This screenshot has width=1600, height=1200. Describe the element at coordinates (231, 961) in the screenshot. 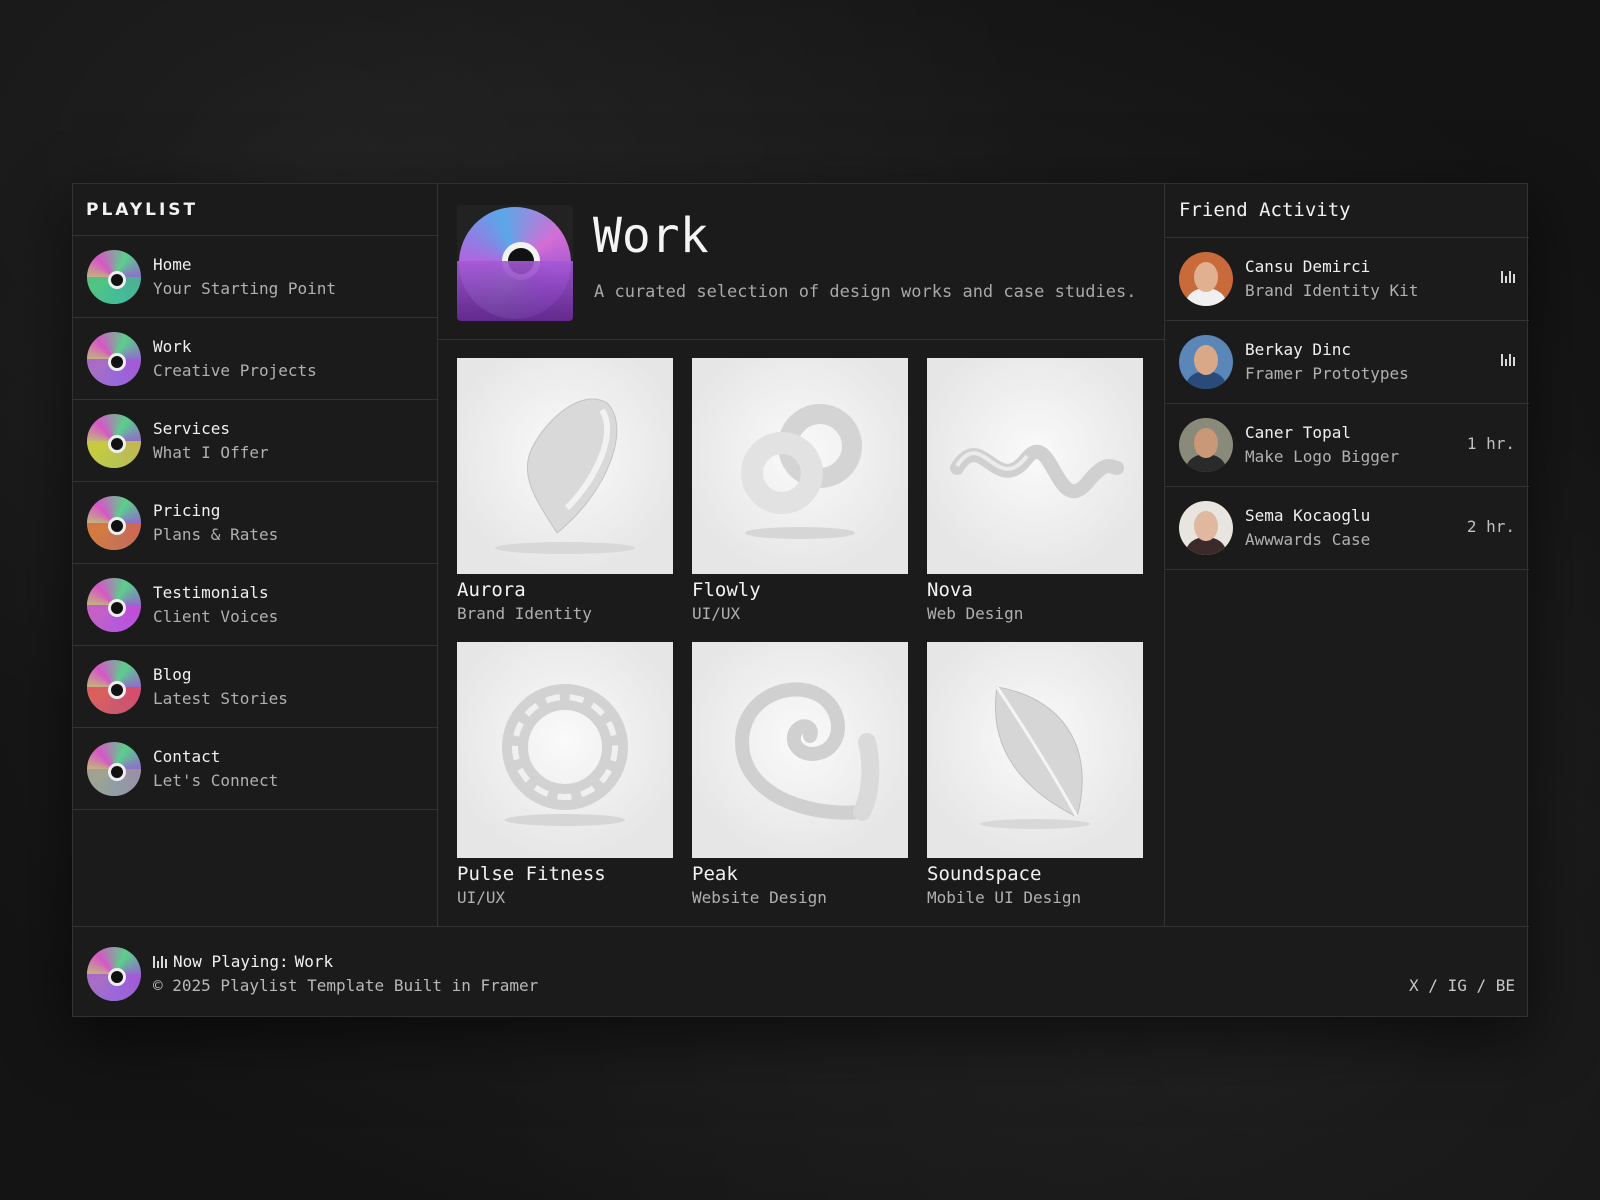

I see `now-playing-label: Now Playing:` at that location.